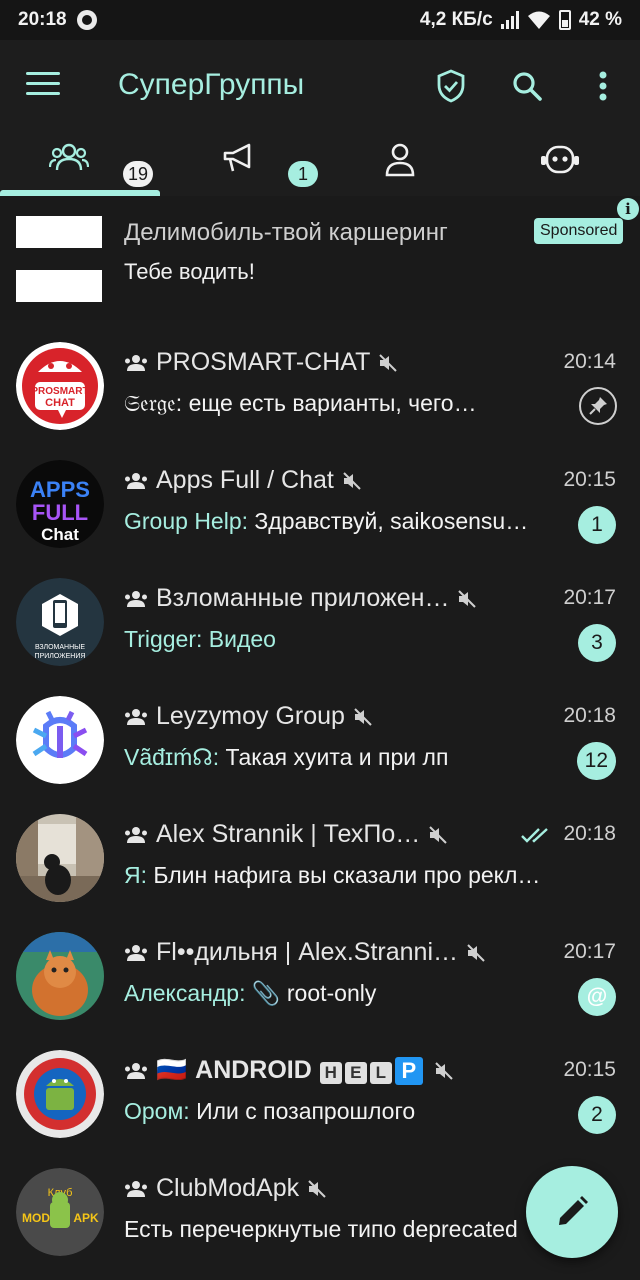 This screenshot has width=640, height=1280. I want to click on svg-text: CHAT, so click(60, 403).